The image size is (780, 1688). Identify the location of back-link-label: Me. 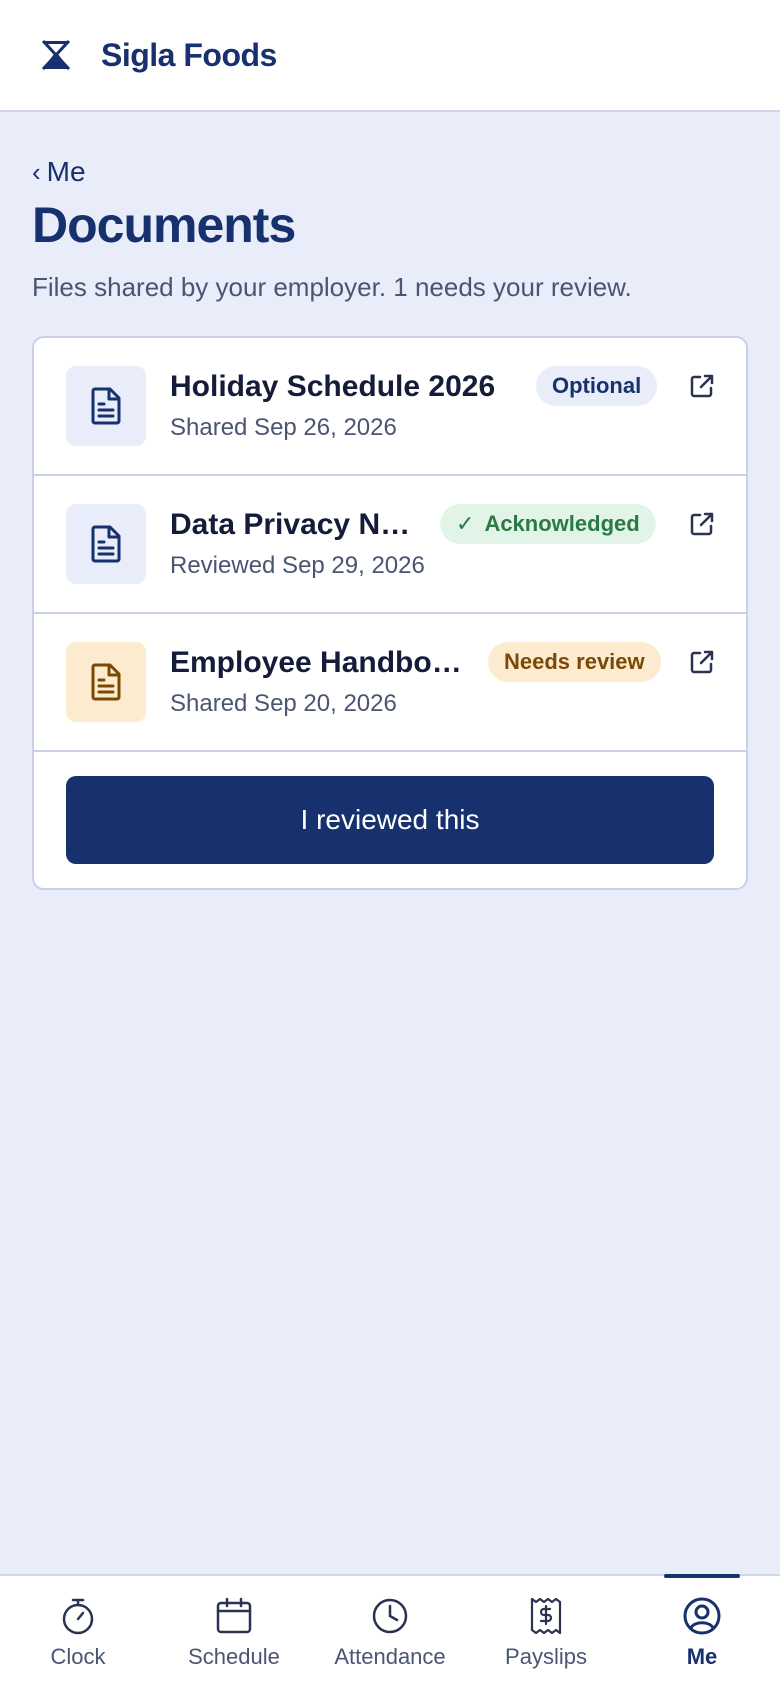
(66, 171).